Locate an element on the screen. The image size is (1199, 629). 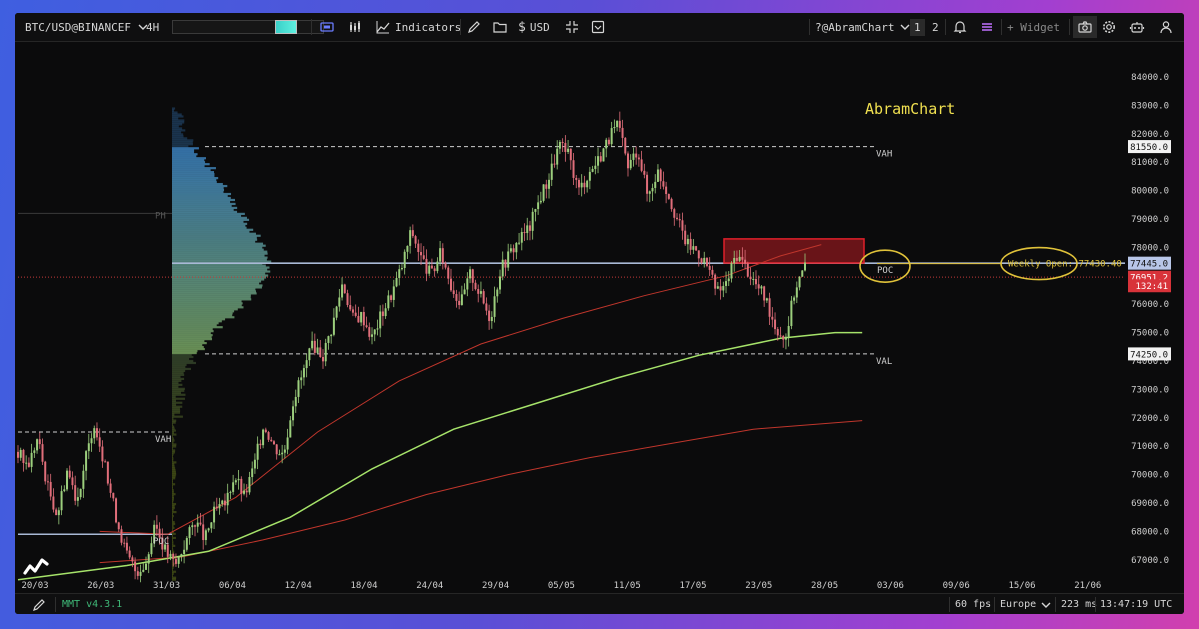
indicators-button: Indicators is located at coordinates (418, 27).